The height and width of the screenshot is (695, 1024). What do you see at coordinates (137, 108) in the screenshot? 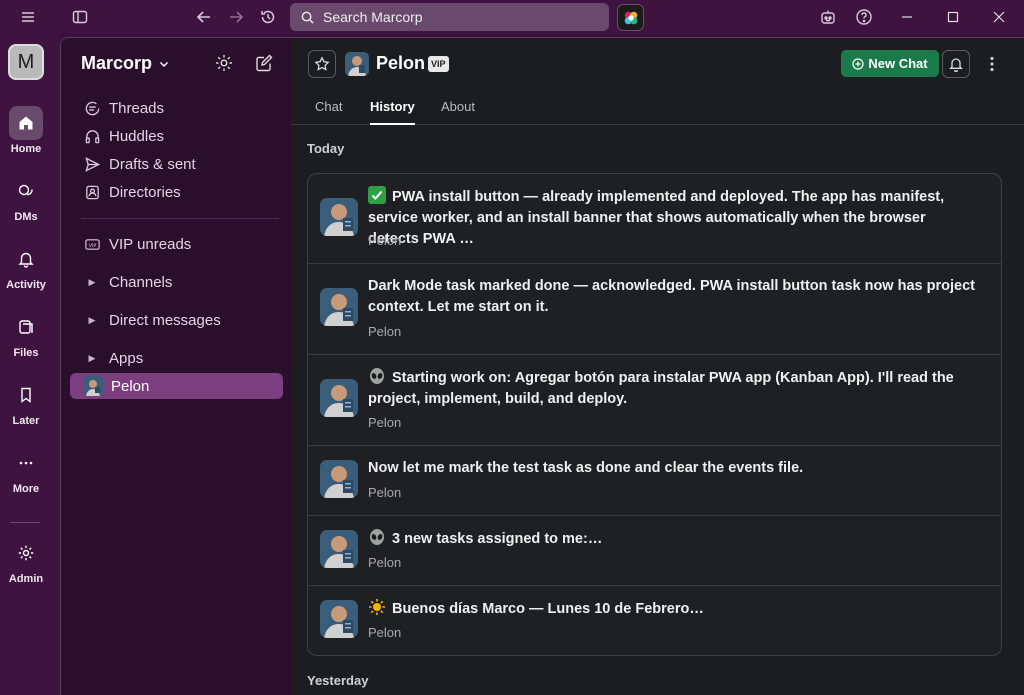
I see `sidebar-item-label: Threads` at bounding box center [137, 108].